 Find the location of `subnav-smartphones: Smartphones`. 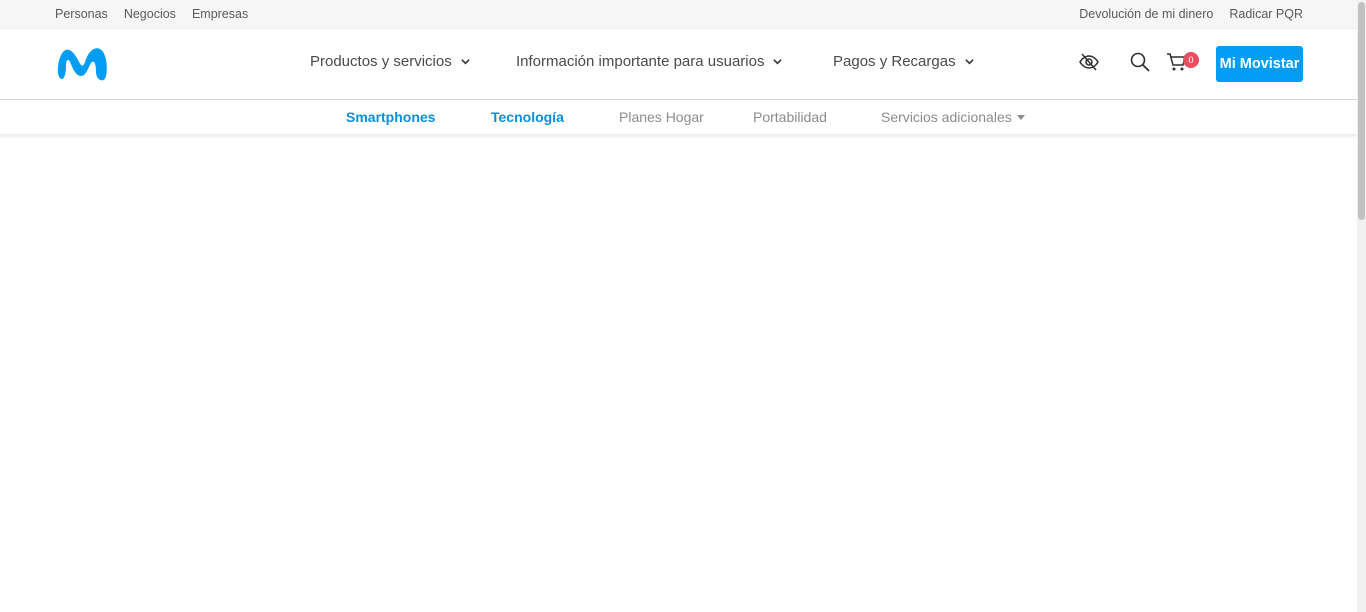

subnav-smartphones: Smartphones is located at coordinates (390, 117).